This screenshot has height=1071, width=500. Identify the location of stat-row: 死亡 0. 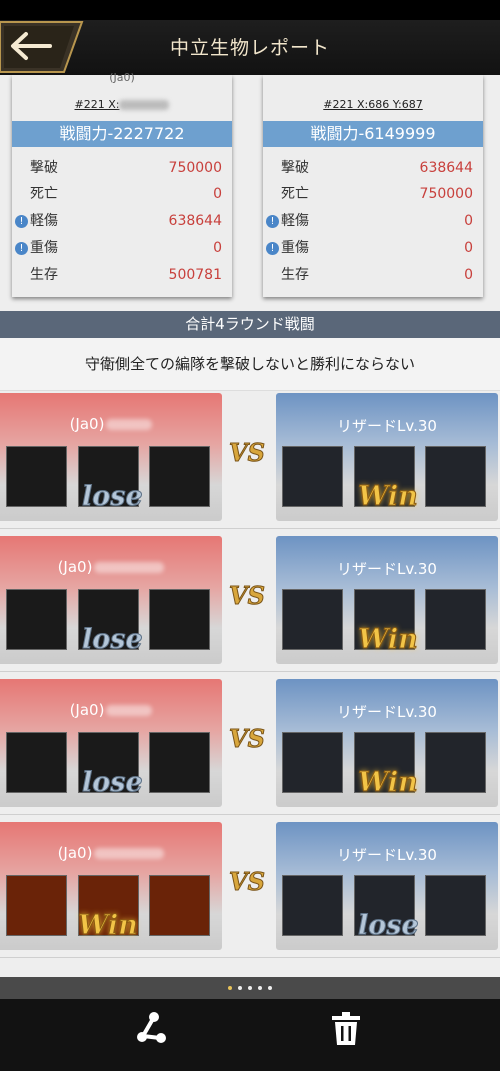
(122, 194).